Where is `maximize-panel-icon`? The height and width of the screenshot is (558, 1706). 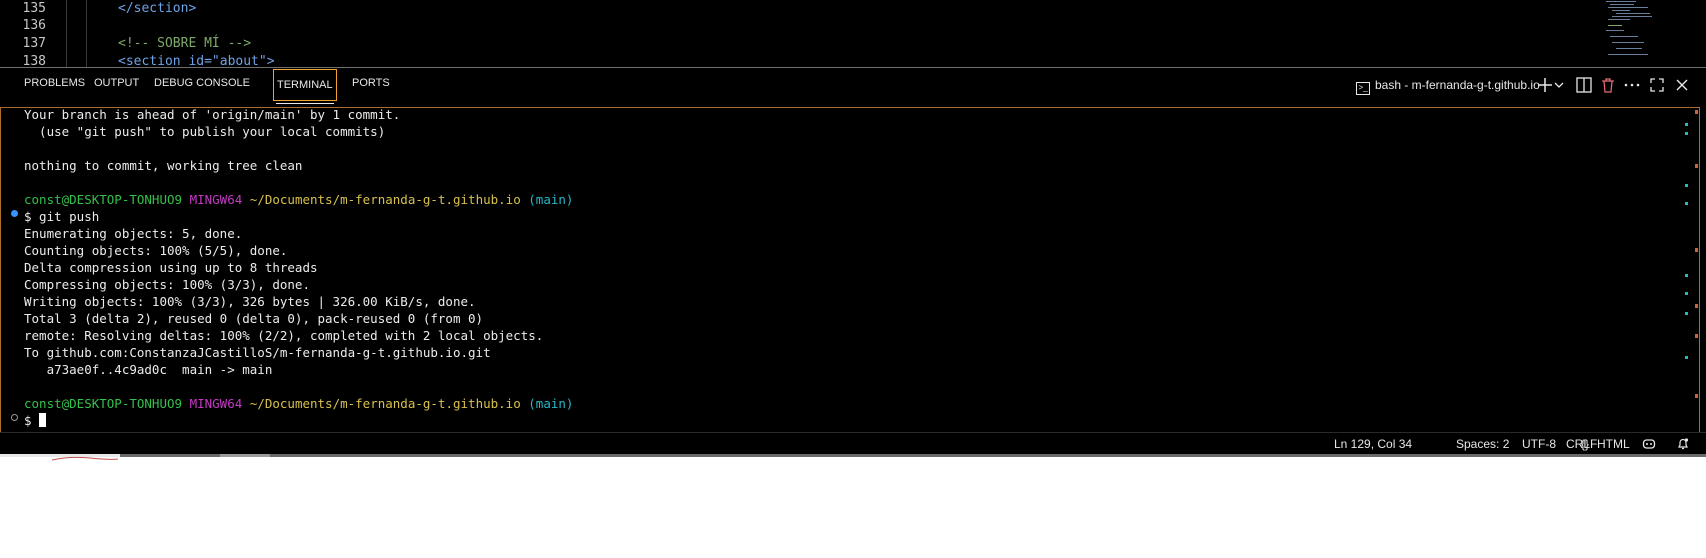 maximize-panel-icon is located at coordinates (1657, 85).